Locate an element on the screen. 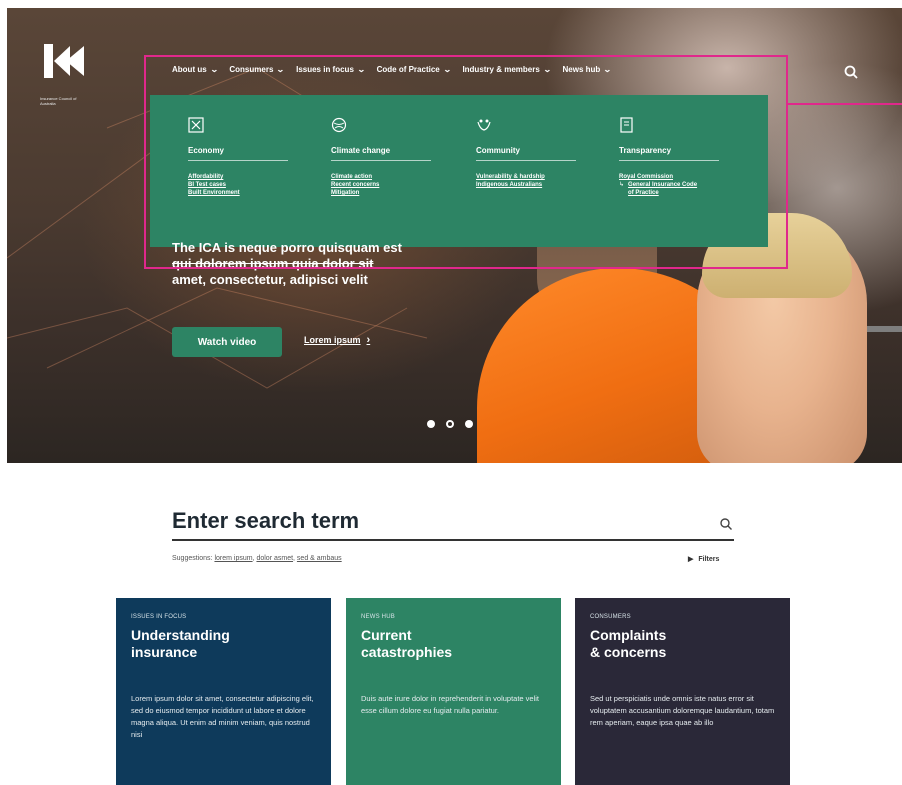 This screenshot has height=785, width=902. search-input: Enter search term is located at coordinates (453, 521).